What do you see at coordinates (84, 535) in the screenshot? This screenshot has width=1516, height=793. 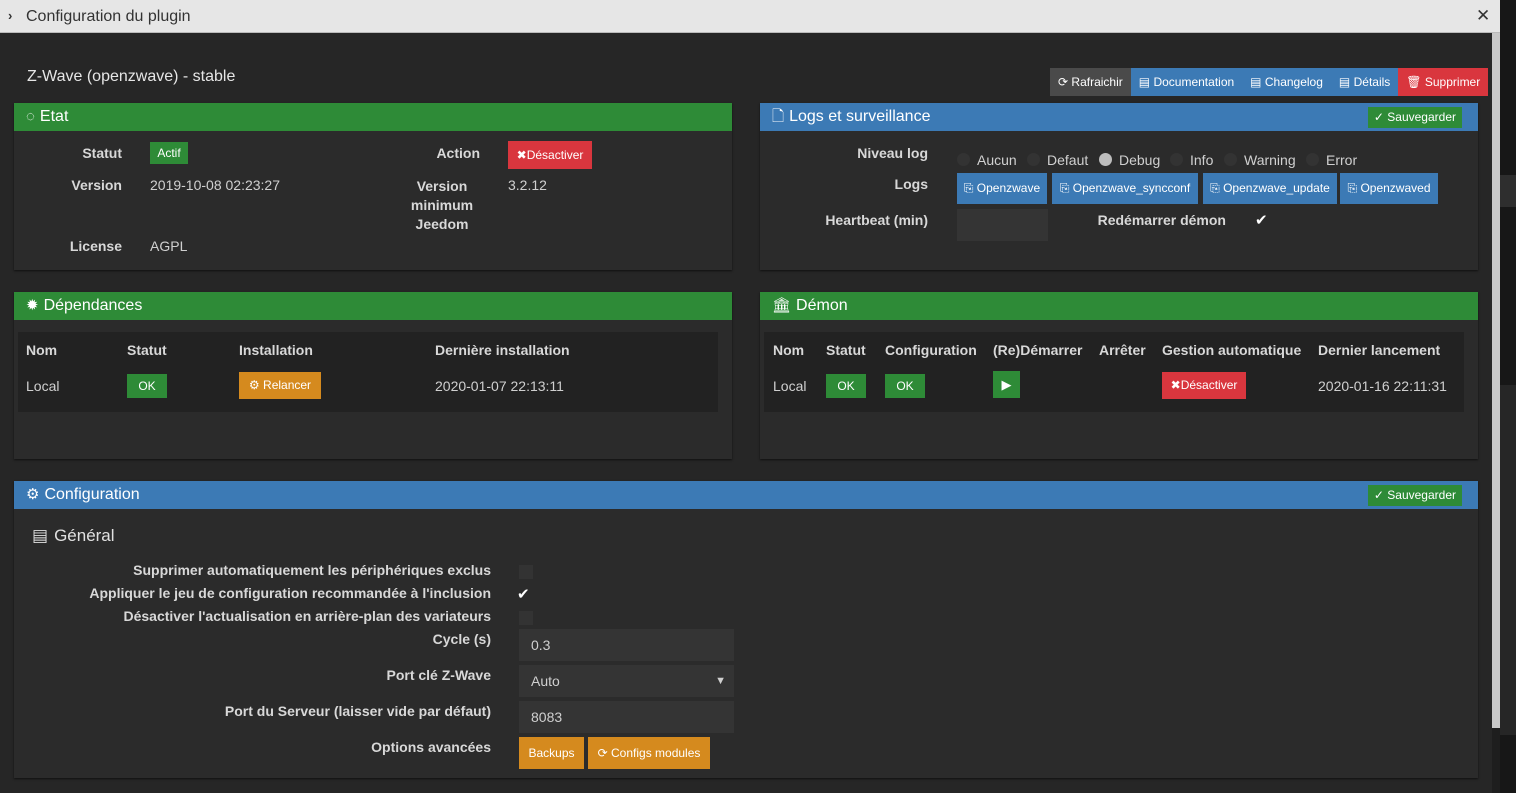 I see `general-title: Général` at bounding box center [84, 535].